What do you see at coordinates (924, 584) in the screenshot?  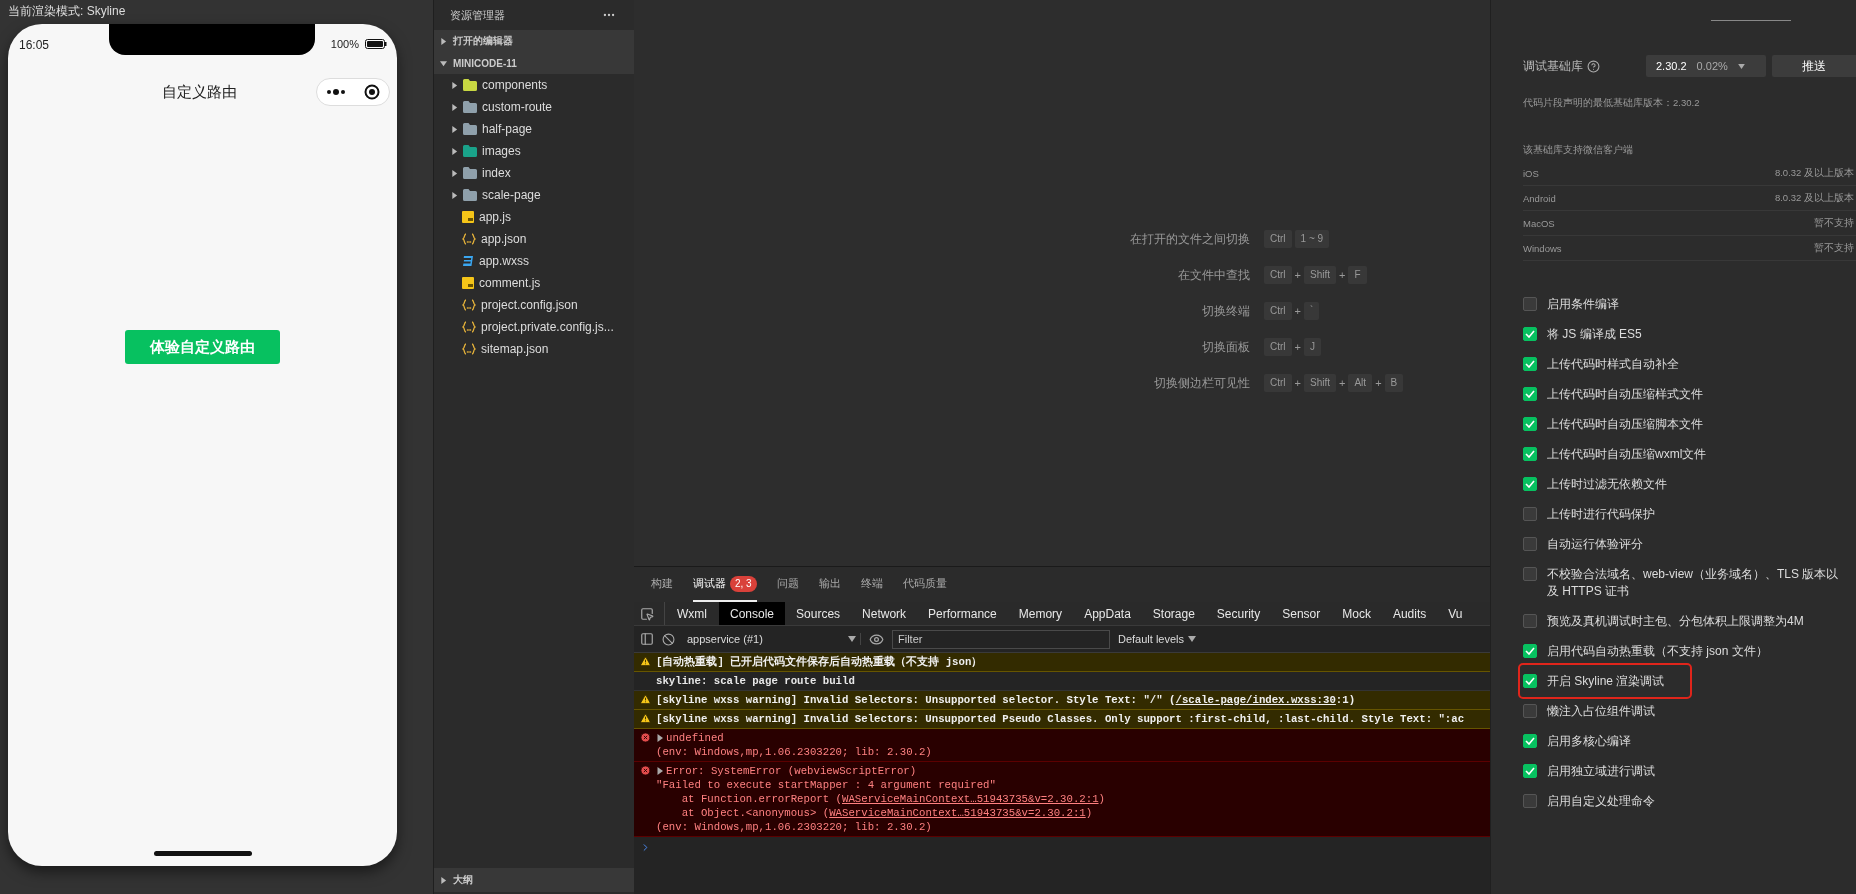 I see `panel-tab: 代码质量` at bounding box center [924, 584].